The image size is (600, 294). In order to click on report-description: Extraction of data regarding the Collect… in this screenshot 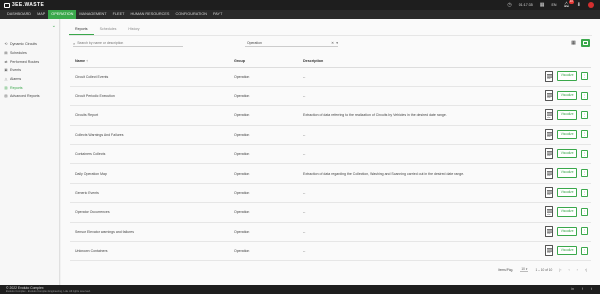, I will do `click(408, 173)`.